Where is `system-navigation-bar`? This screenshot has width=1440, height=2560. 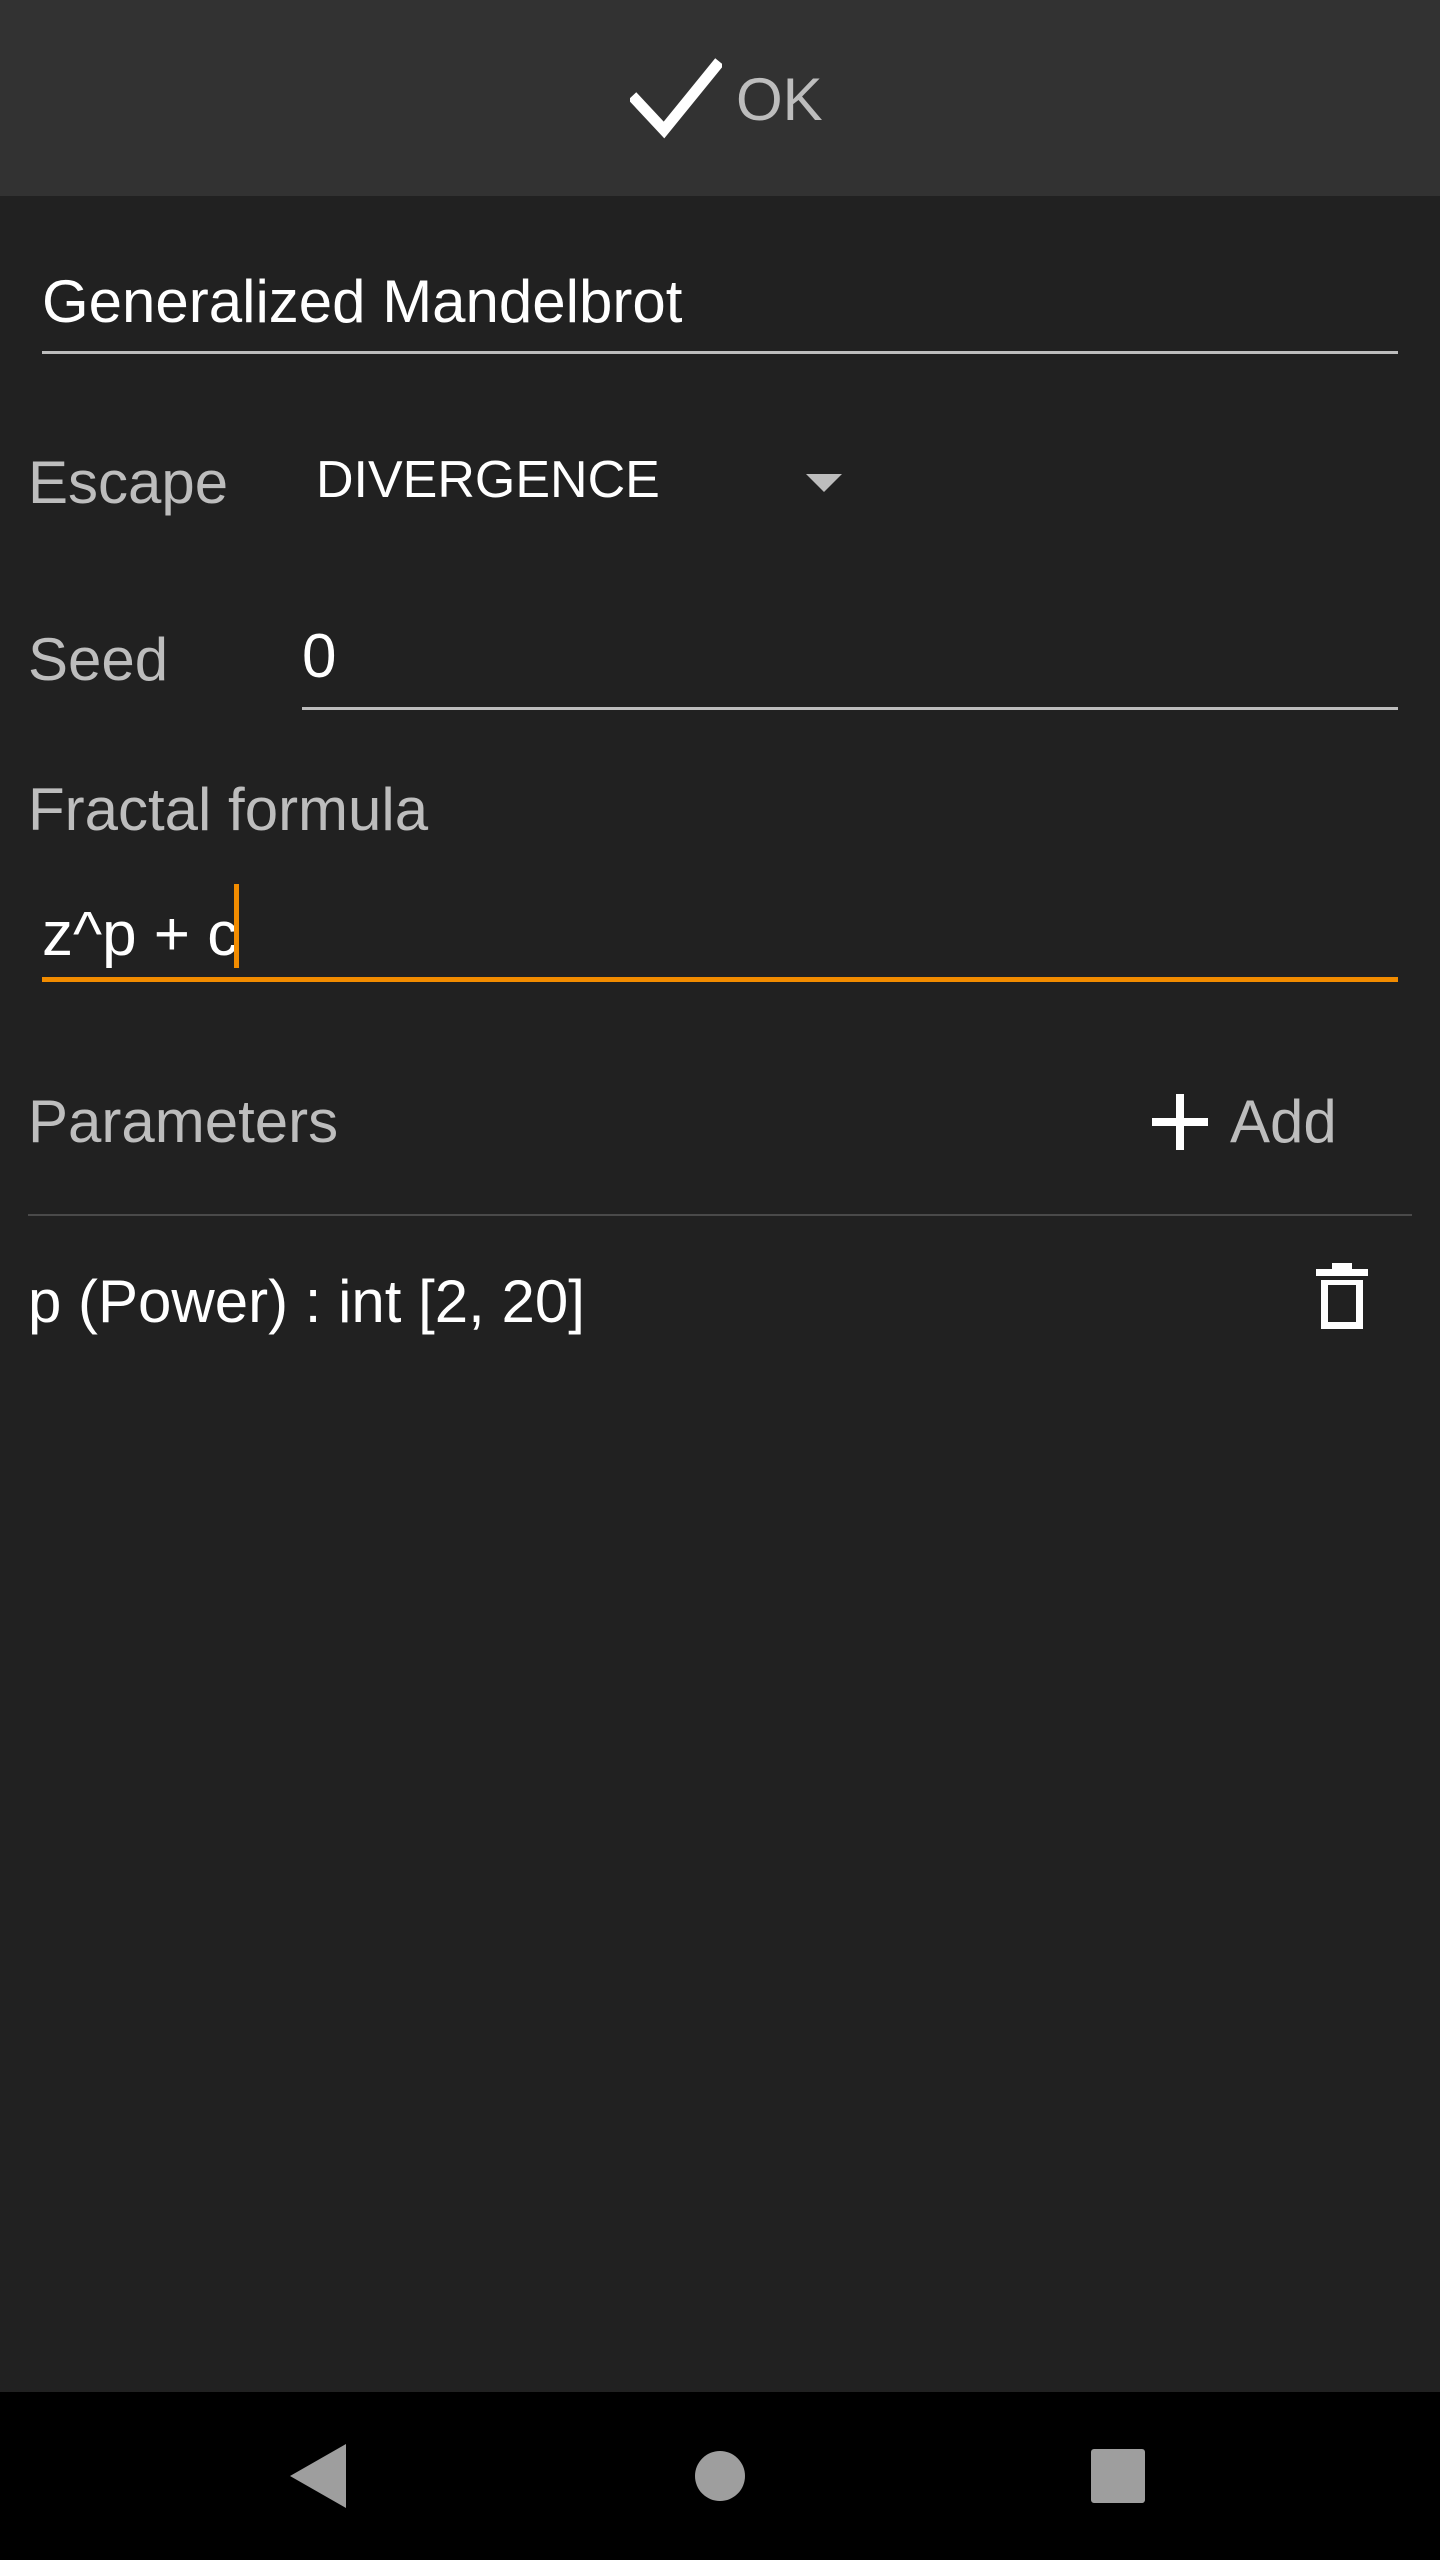 system-navigation-bar is located at coordinates (720, 2476).